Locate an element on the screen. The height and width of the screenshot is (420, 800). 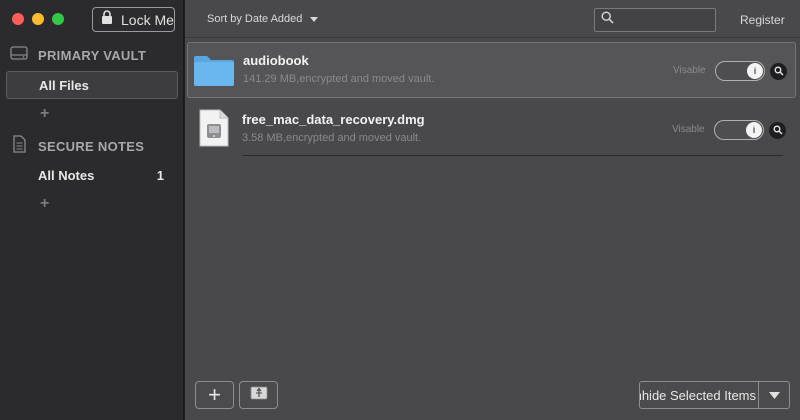
sidebar-item-label: All Files is located at coordinates (64, 85).